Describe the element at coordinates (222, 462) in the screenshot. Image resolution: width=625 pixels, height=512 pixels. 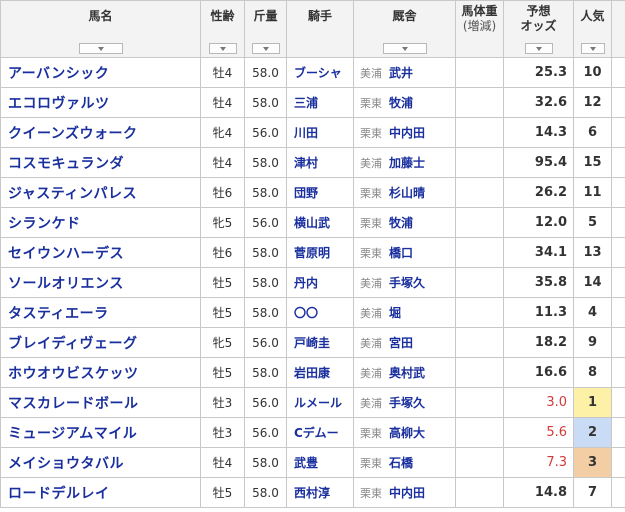
I see `sex-age: 牡4` at that location.